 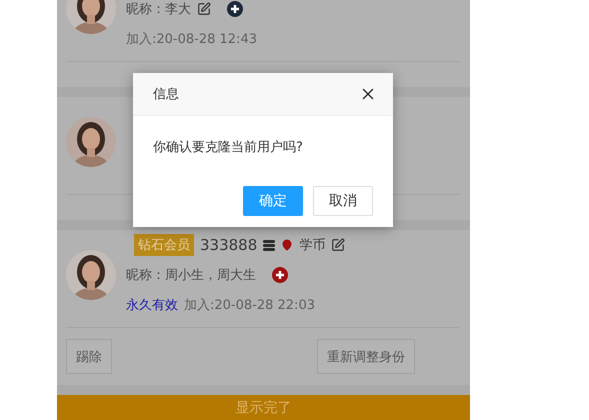 I want to click on nickname-text: 昵称：李大, so click(x=158, y=9).